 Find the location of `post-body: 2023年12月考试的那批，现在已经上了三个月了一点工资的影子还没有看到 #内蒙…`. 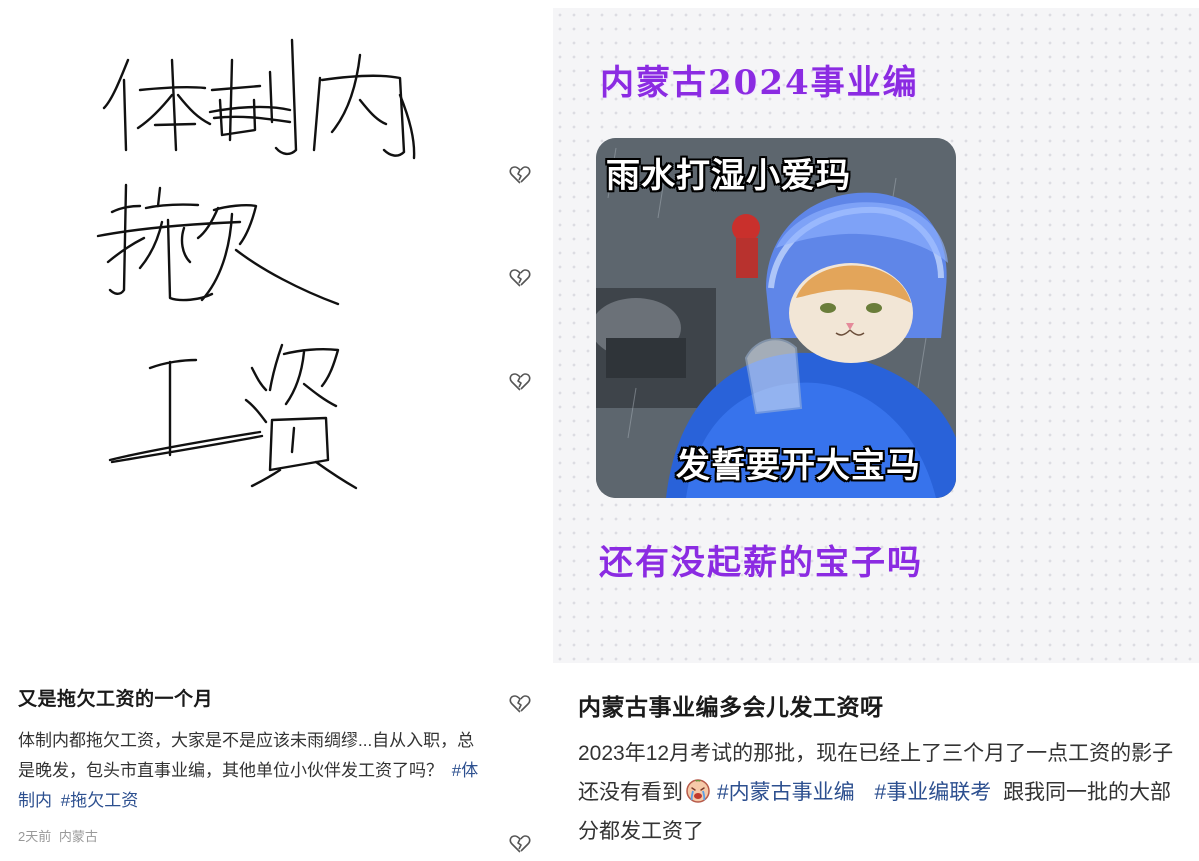

post-body: 2023年12月考试的那批，现在已经上了三个月了一点工资的影子还没有看到 #内蒙… is located at coordinates (878, 792).